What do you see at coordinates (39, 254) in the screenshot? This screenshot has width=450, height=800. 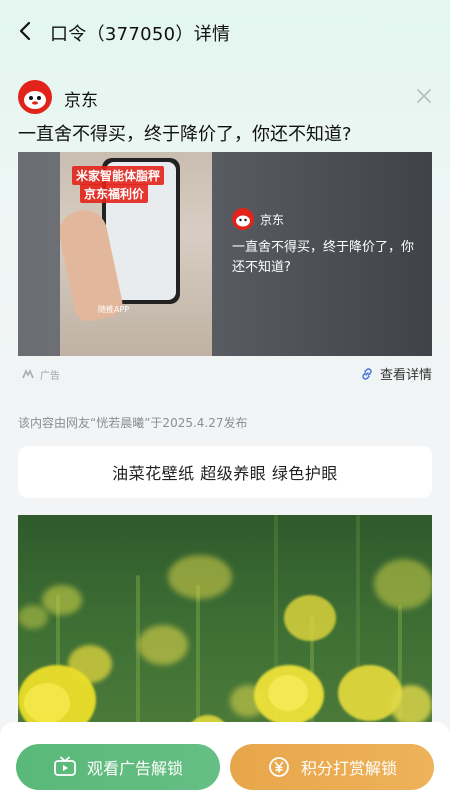 I see `ad-media-blur-strip` at bounding box center [39, 254].